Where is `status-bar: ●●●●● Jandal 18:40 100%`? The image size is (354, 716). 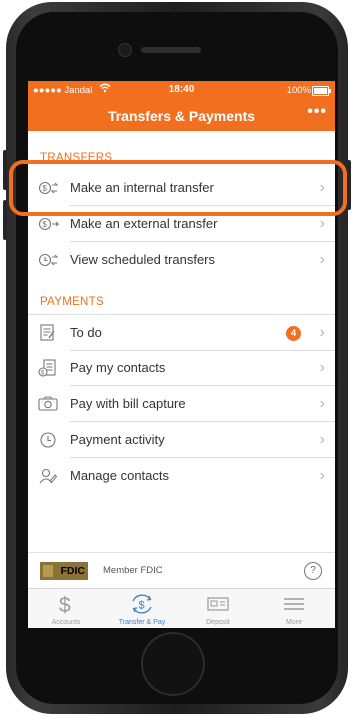
status-bar: ●●●●● Jandal 18:40 100% is located at coordinates (181, 91).